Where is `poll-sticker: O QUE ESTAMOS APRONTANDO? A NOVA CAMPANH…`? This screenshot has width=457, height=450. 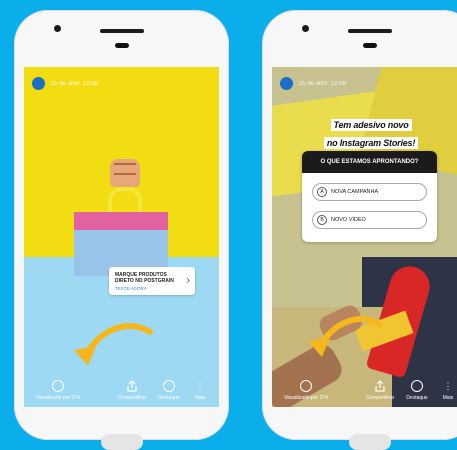
poll-sticker: O QUE ESTAMOS APRONTANDO? A NOVA CAMPANH… is located at coordinates (369, 196).